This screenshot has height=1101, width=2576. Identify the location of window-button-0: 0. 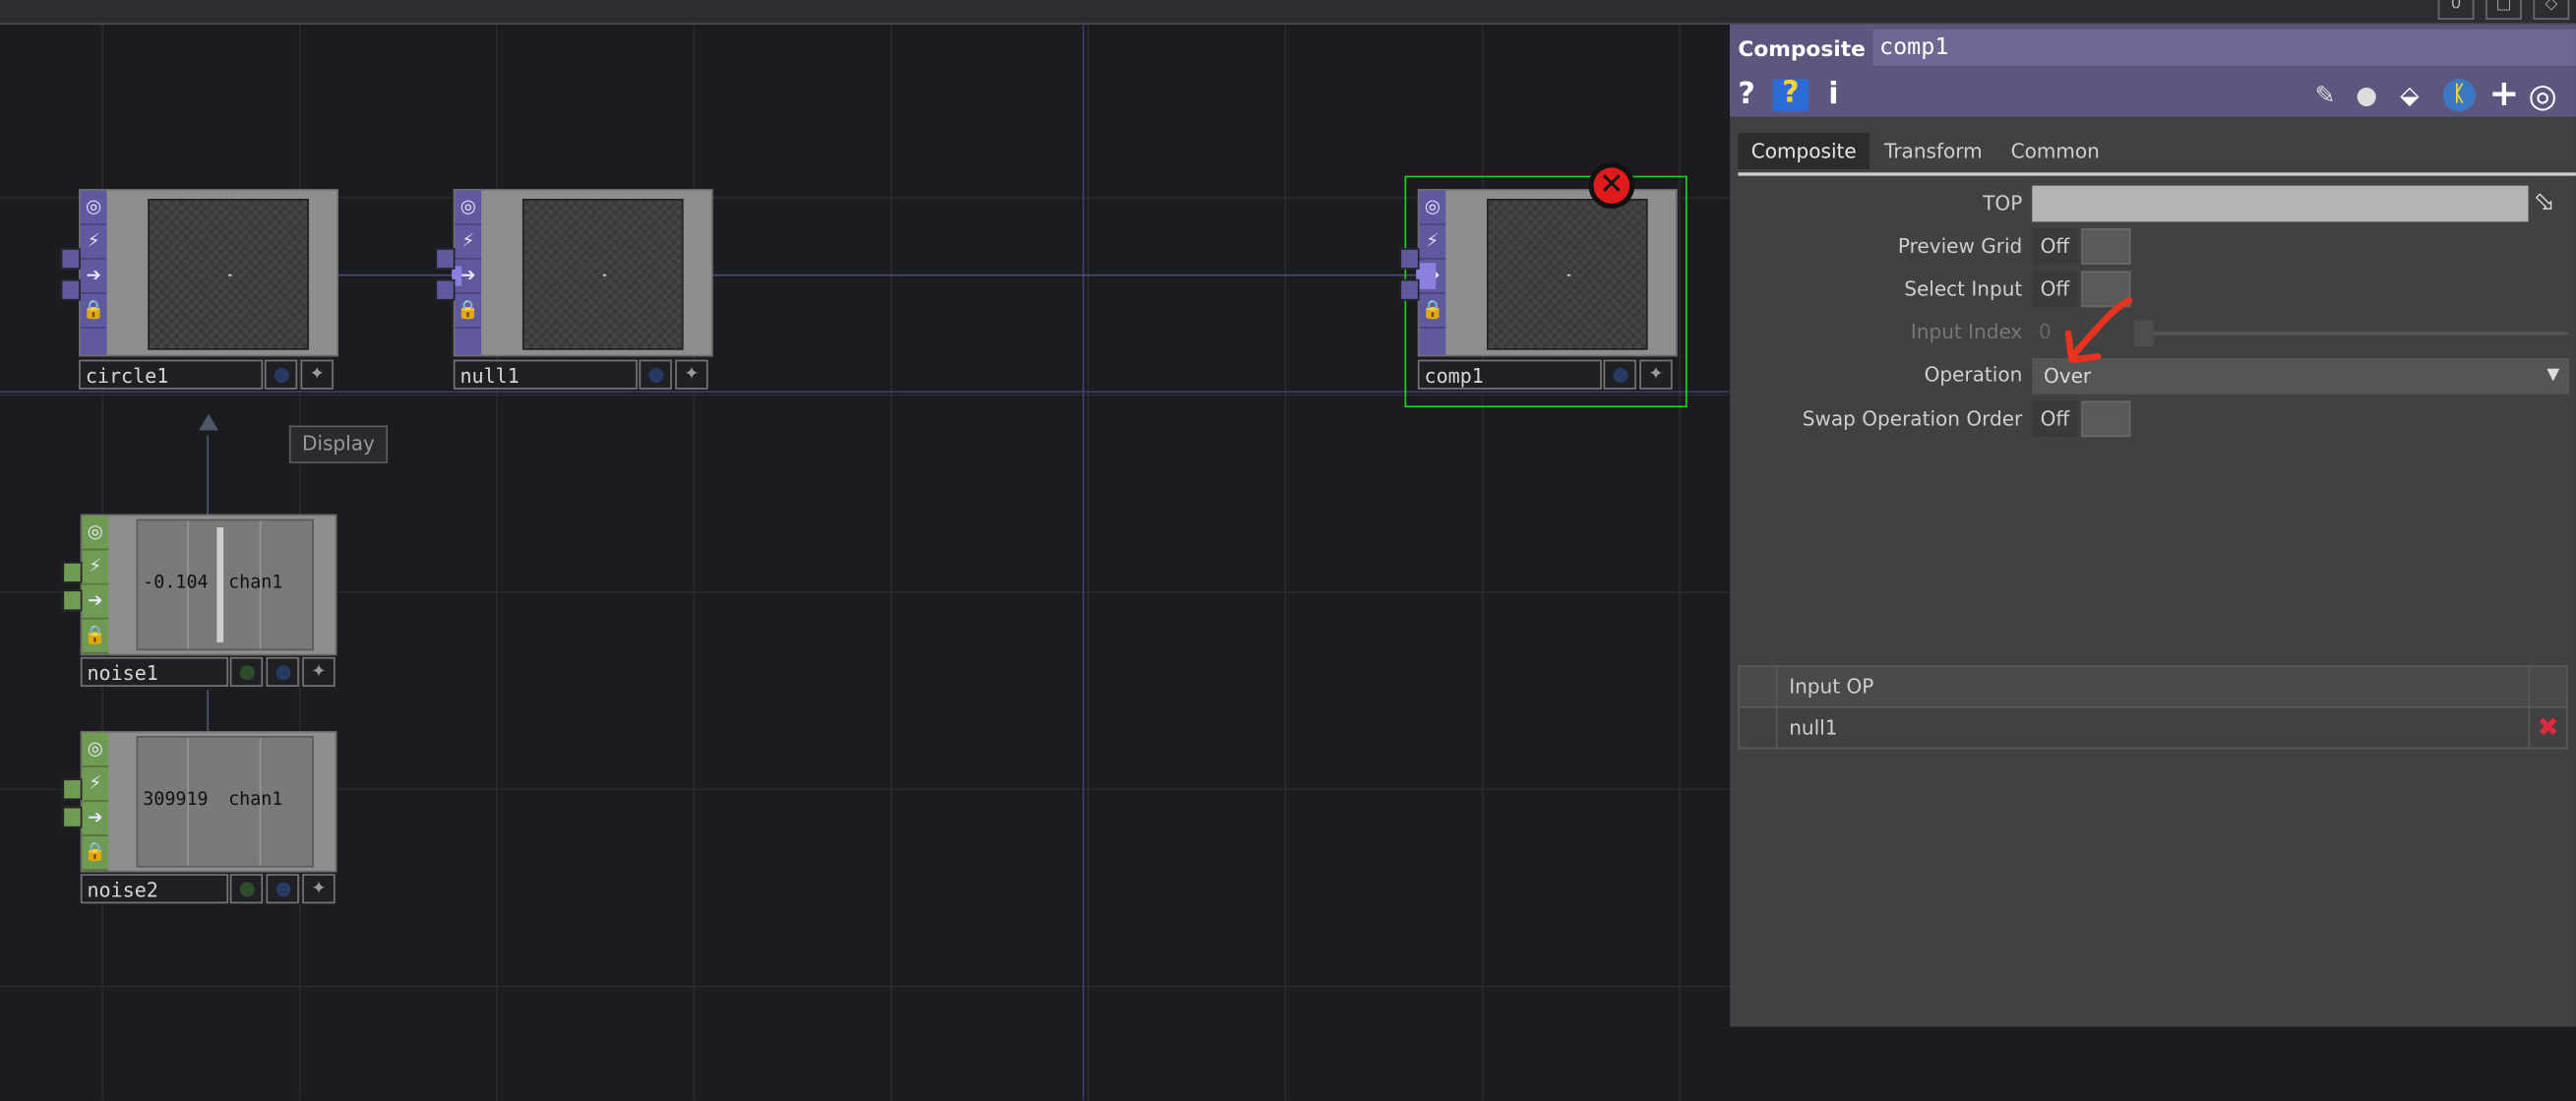
(2456, 10).